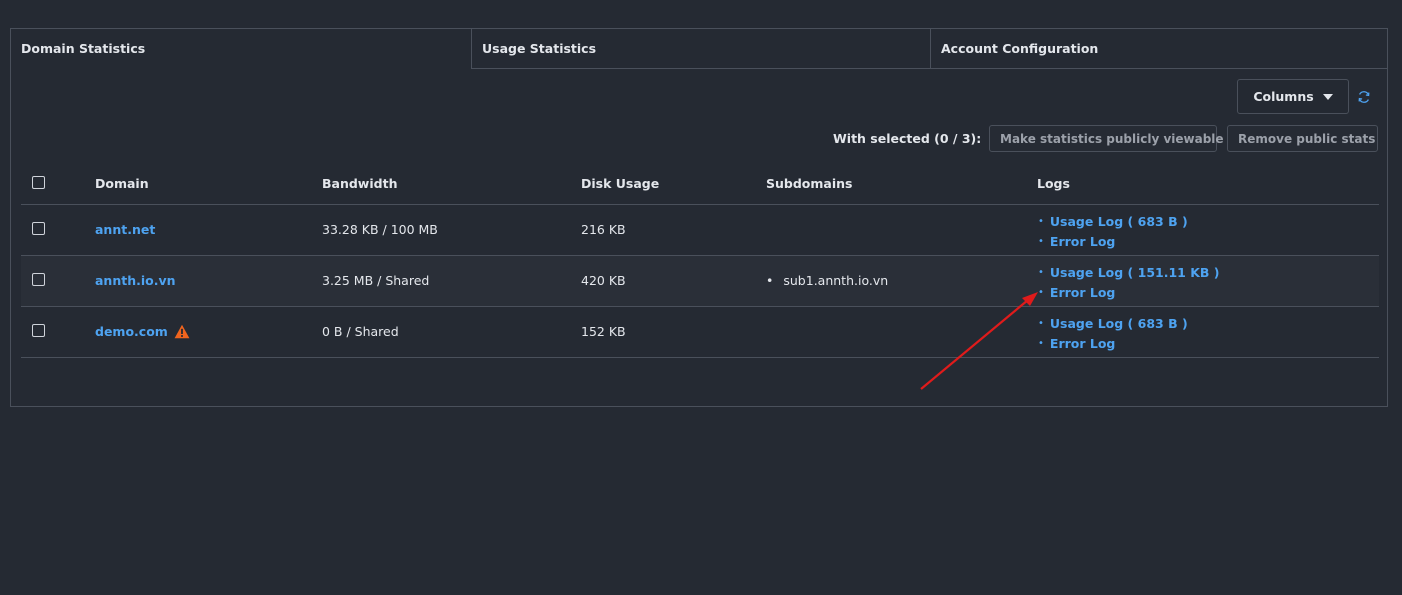  I want to click on columns-button: Columns, so click(1293, 96).